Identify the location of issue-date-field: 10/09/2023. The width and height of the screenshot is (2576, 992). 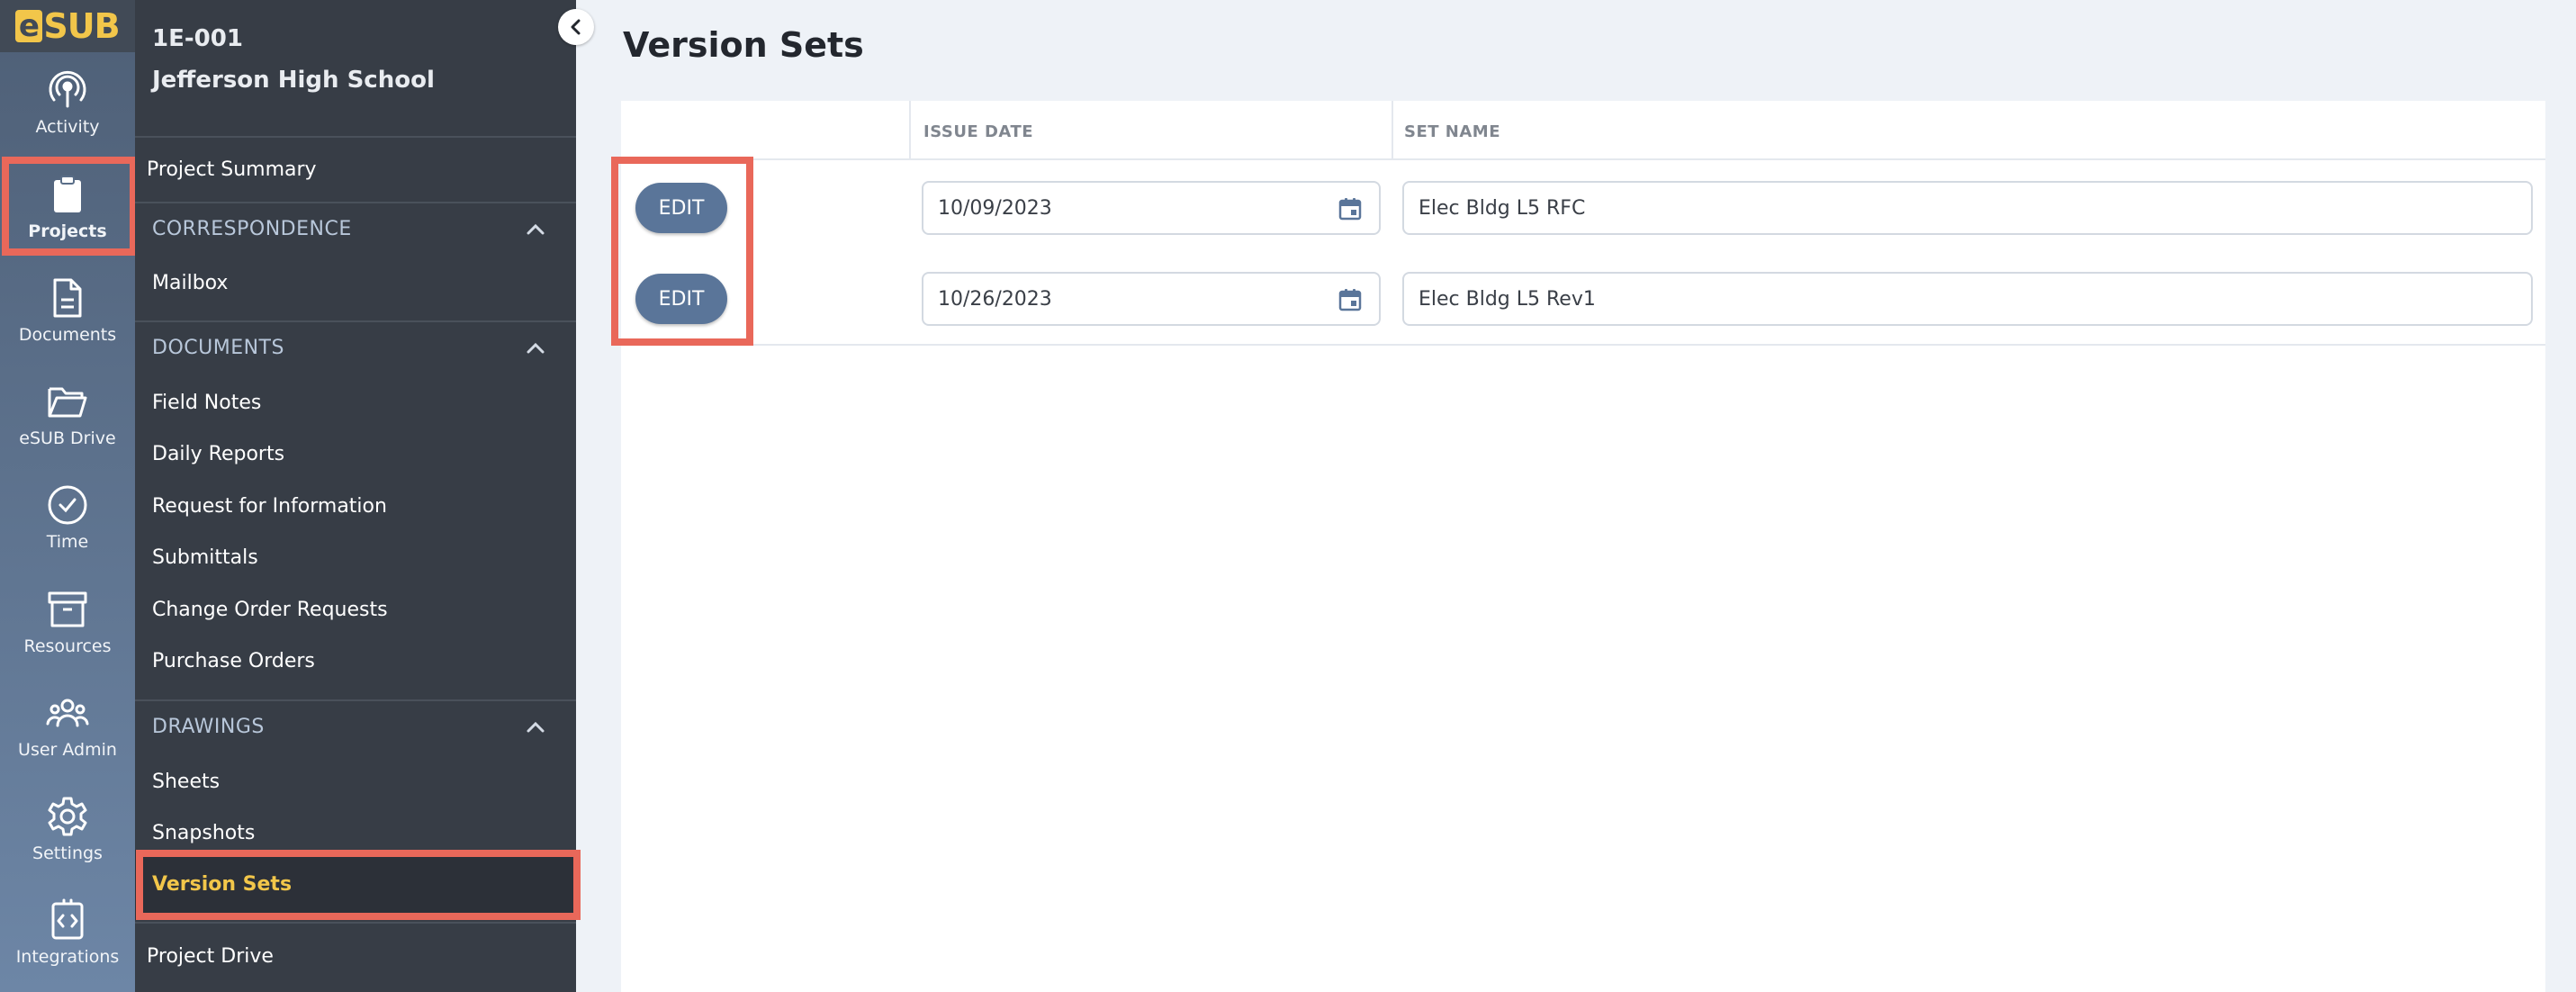
(1151, 208).